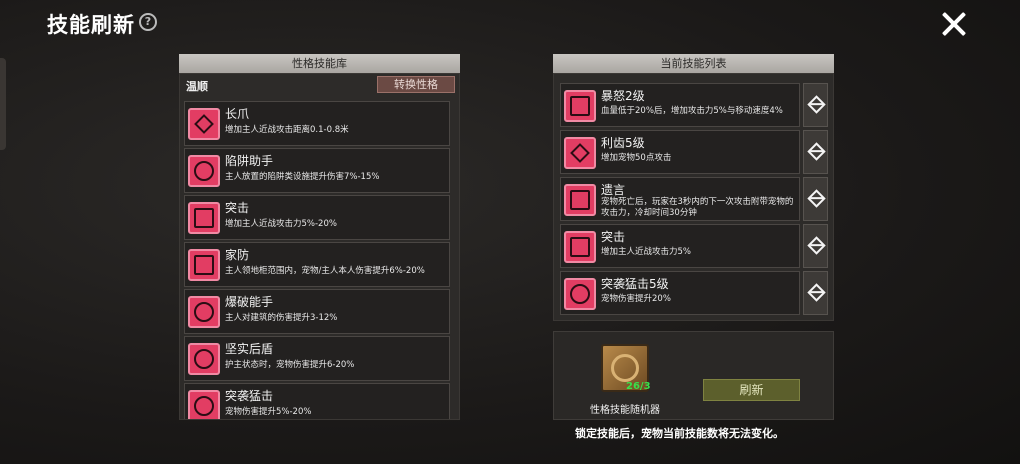 The image size is (1020, 464). What do you see at coordinates (646, 252) in the screenshot?
I see `skill-desc: 增加主人近战攻击力5%` at bounding box center [646, 252].